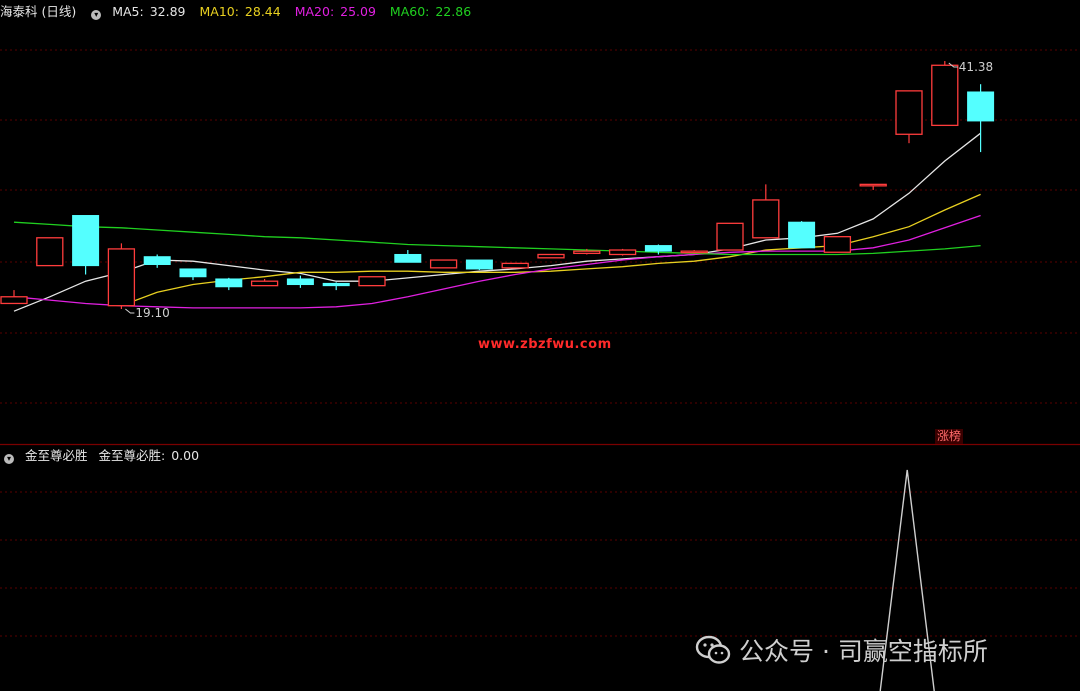 The height and width of the screenshot is (691, 1080). I want to click on ma20-value: 25.09, so click(358, 11).